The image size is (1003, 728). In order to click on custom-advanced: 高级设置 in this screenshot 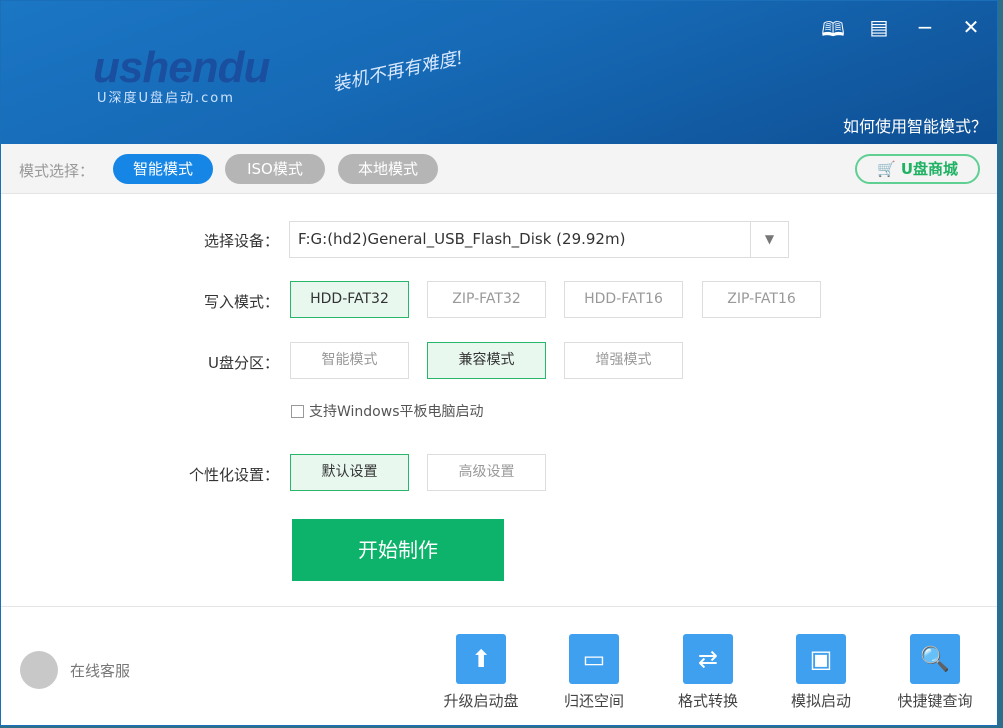, I will do `click(486, 472)`.